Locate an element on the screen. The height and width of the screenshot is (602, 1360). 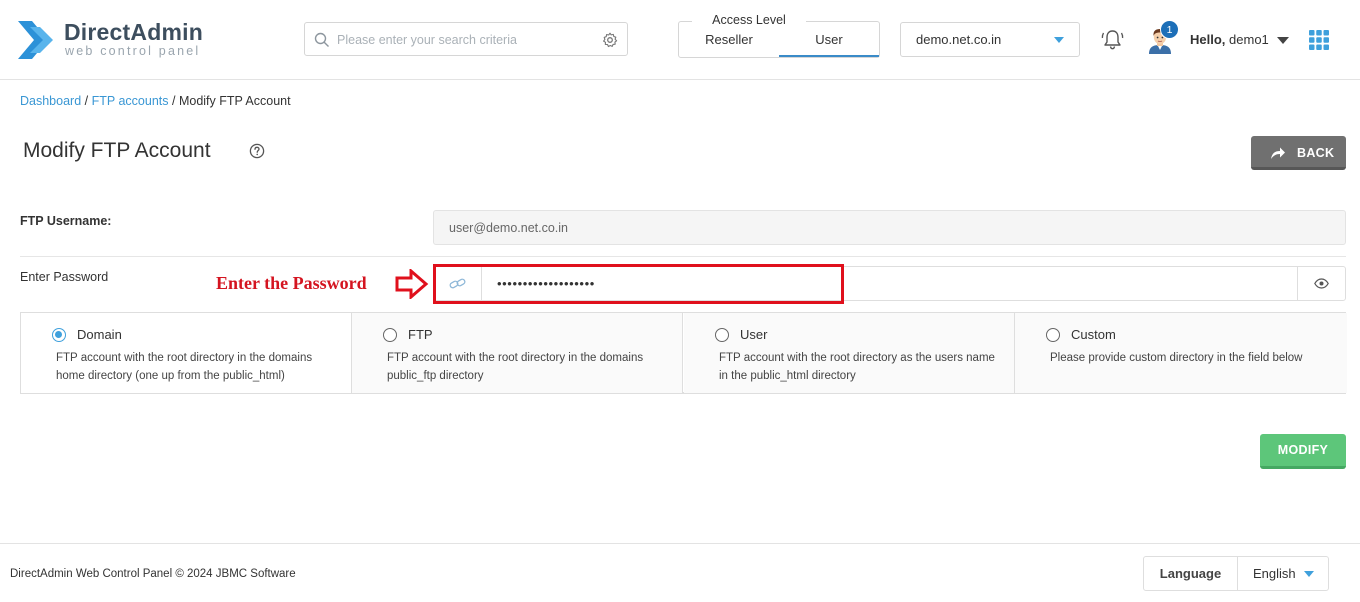
language-select: Language English is located at coordinates (1236, 573).